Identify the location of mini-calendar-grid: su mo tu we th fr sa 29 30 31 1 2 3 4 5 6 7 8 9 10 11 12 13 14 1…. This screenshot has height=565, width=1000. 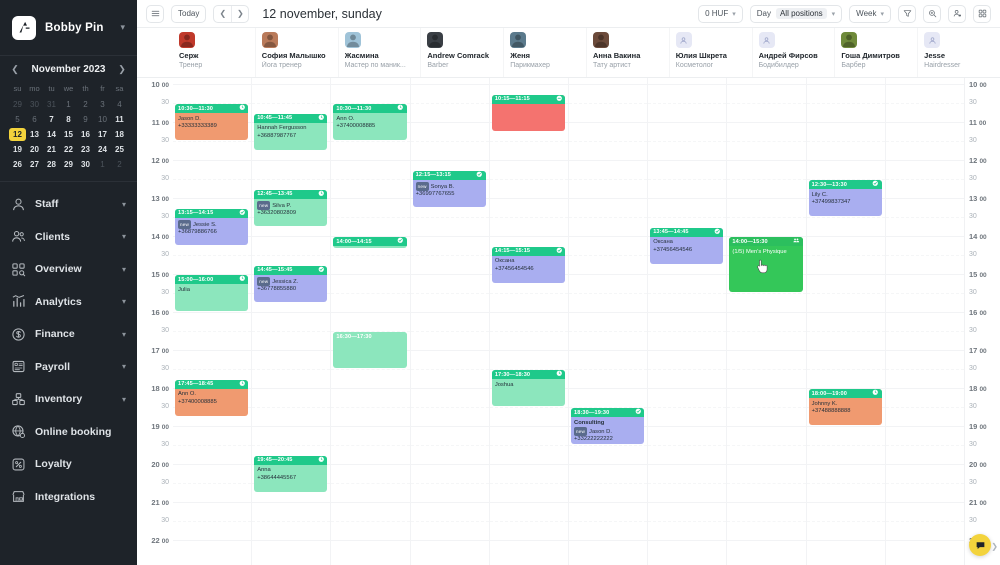
(68, 126).